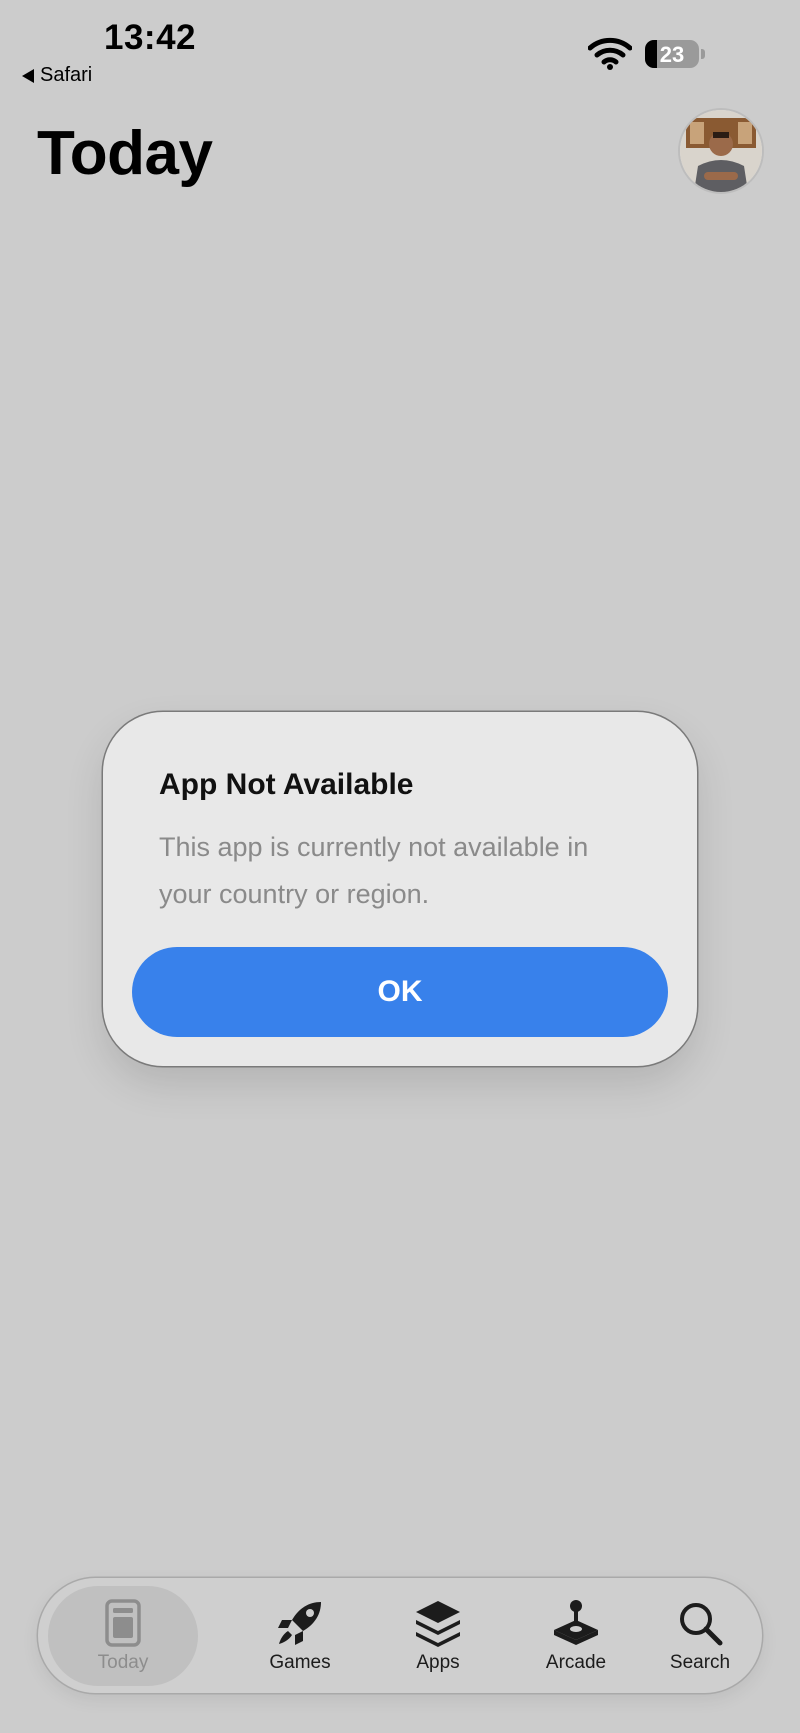 Image resolution: width=800 pixels, height=1733 pixels. What do you see at coordinates (300, 1662) in the screenshot?
I see `tab-games-label: Games` at bounding box center [300, 1662].